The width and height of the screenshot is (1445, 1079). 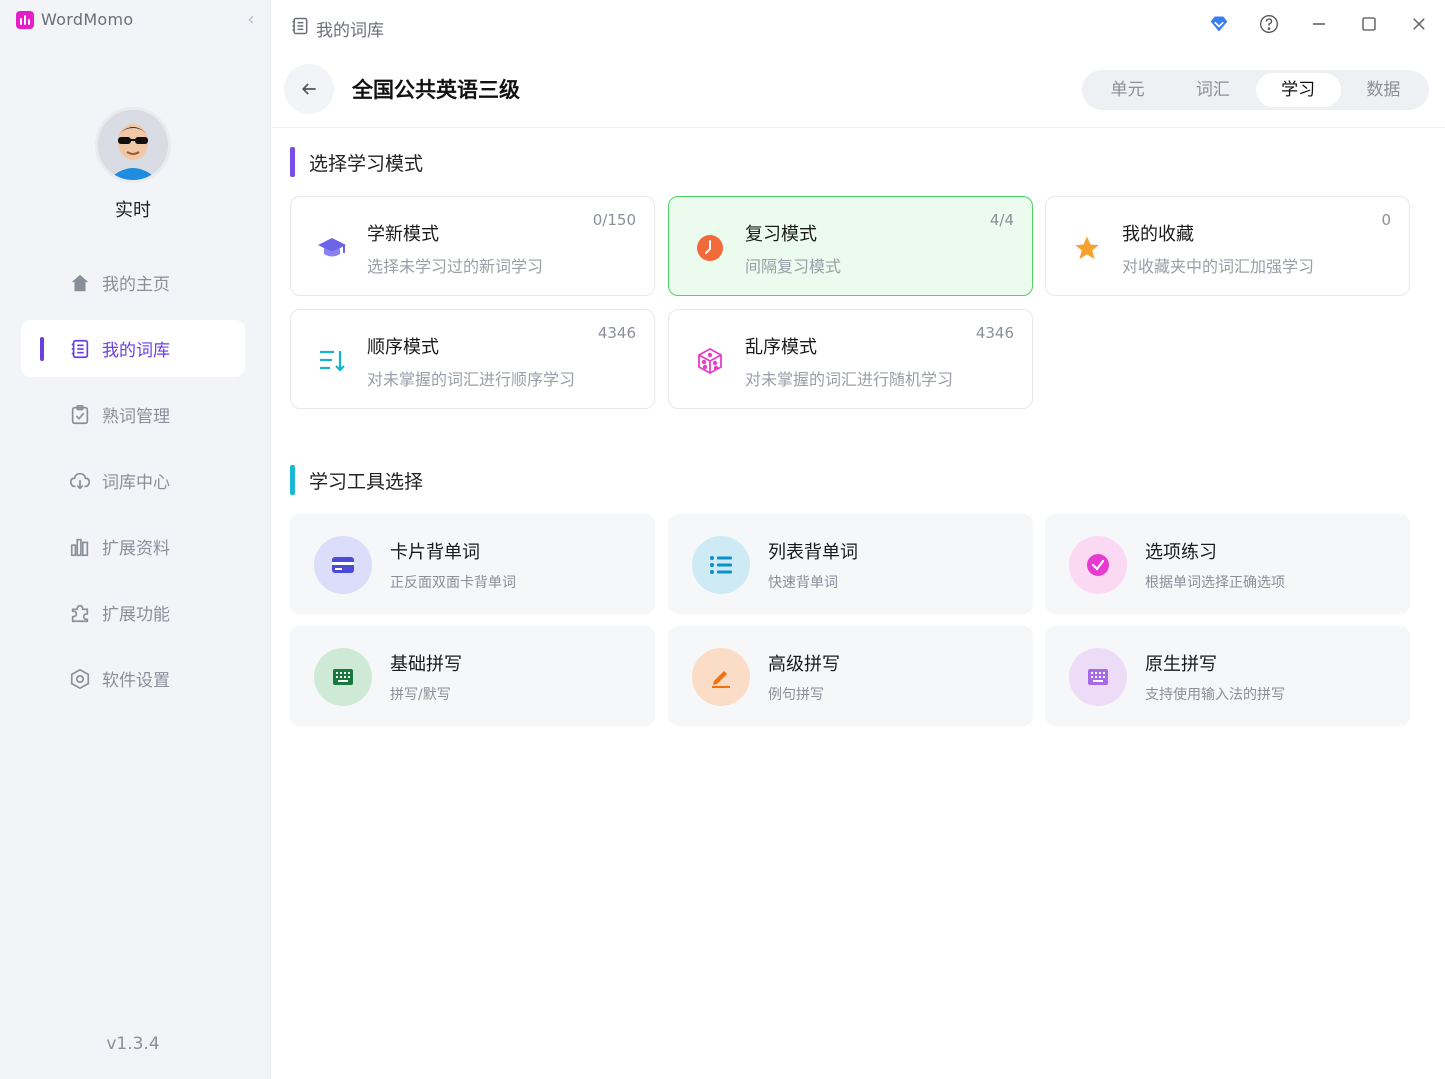 I want to click on mode-subtitle: 对收藏夹中的词汇加强学习, so click(x=1218, y=266).